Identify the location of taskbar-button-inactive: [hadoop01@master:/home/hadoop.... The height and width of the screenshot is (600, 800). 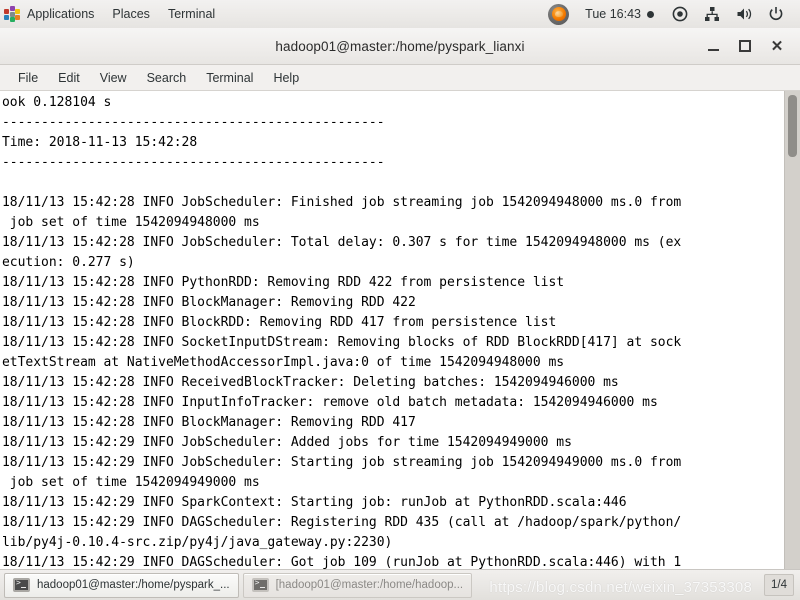
(357, 585).